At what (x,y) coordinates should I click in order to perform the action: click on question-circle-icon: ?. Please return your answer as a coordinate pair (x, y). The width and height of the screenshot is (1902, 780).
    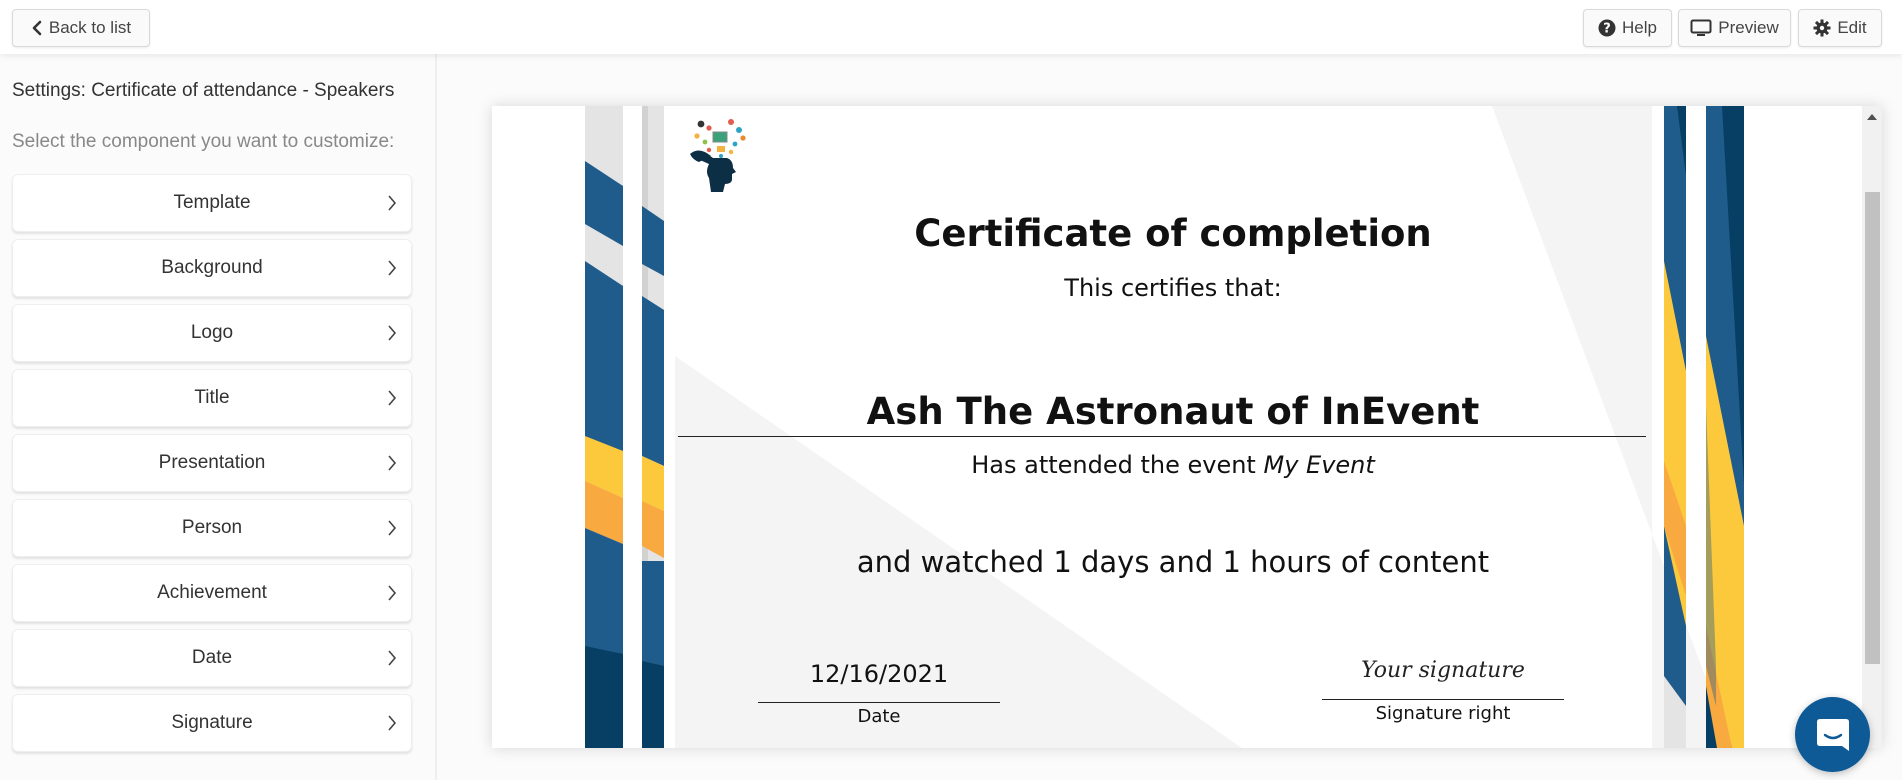
    Looking at the image, I should click on (1607, 28).